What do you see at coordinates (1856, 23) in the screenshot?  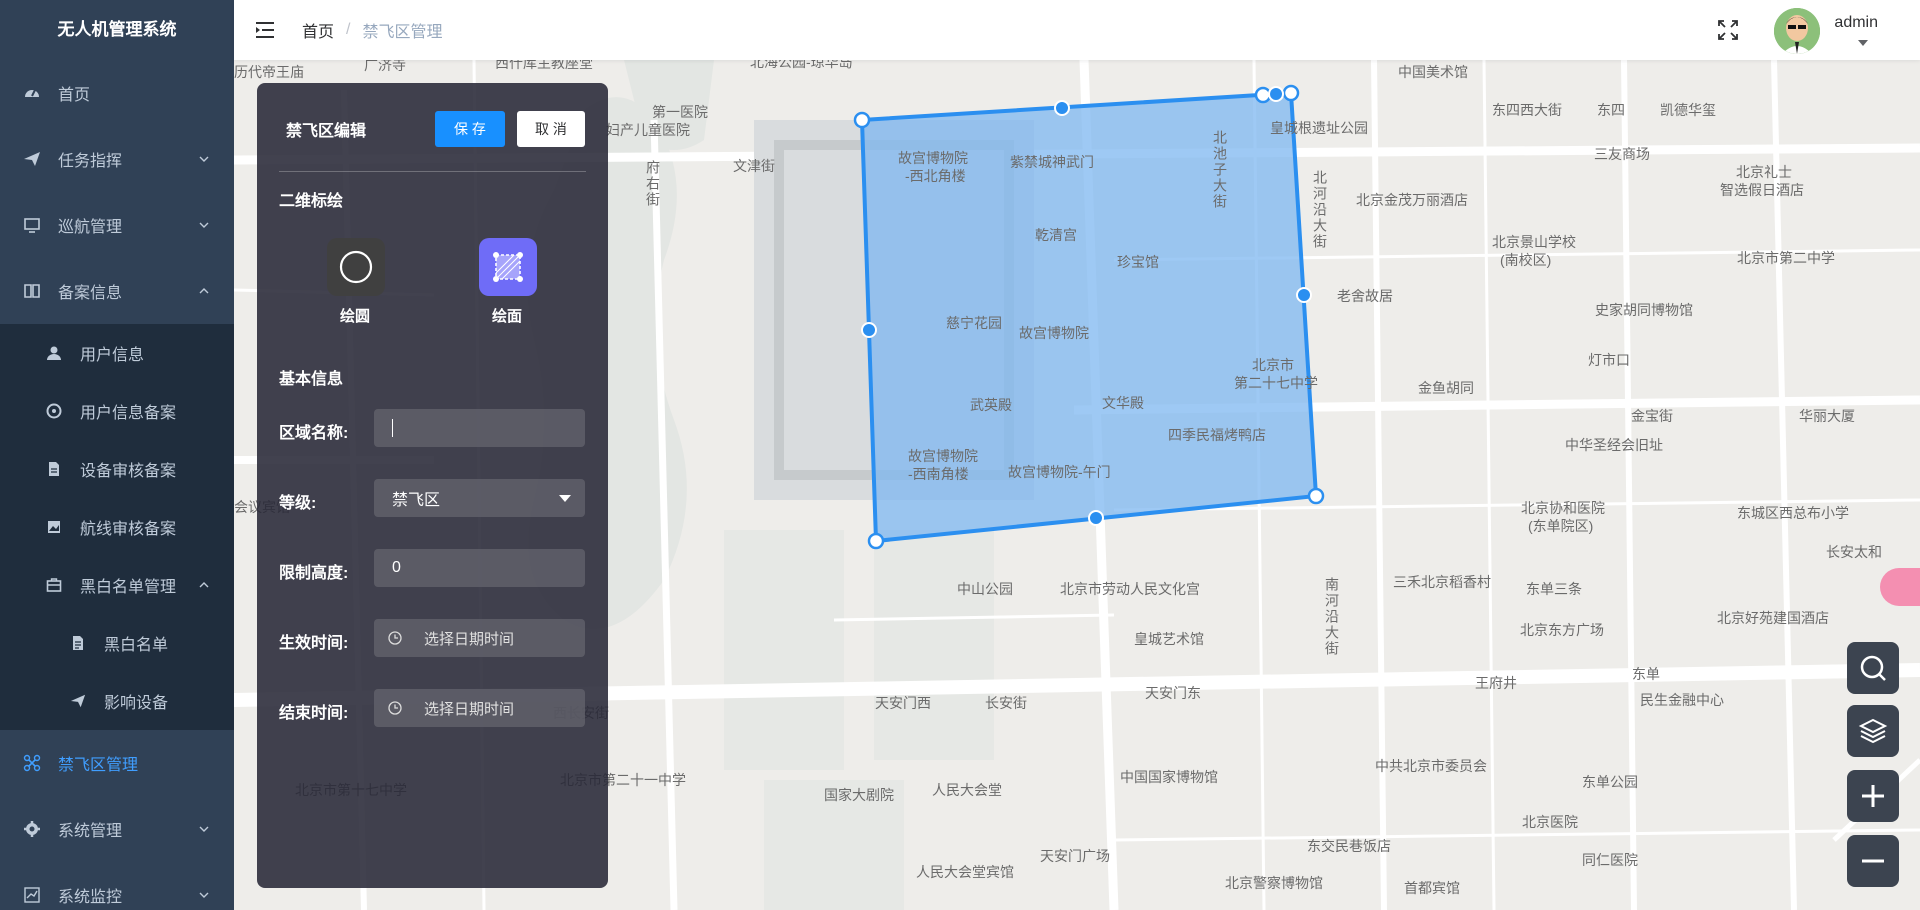 I see `username: admin` at bounding box center [1856, 23].